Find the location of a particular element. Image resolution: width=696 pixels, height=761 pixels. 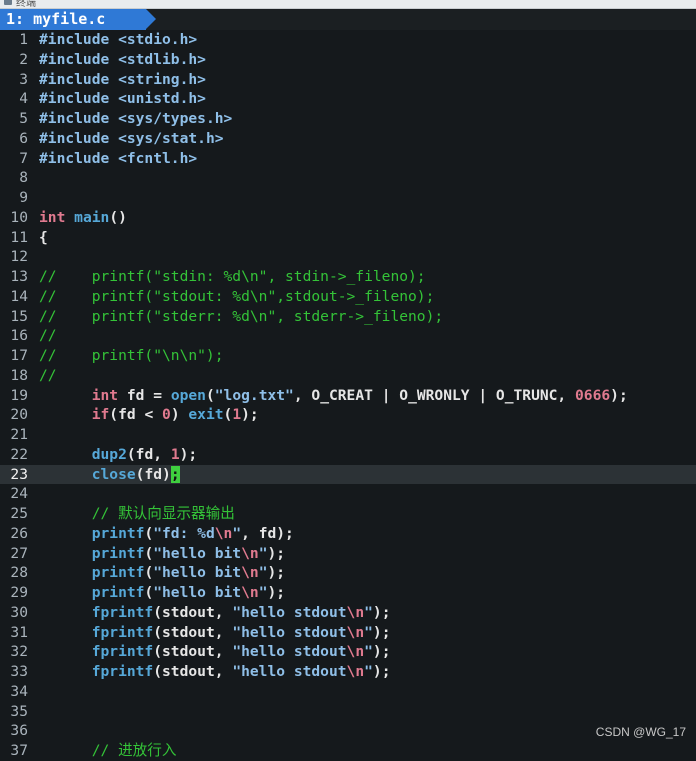

line-number: 14 is located at coordinates (14, 297).